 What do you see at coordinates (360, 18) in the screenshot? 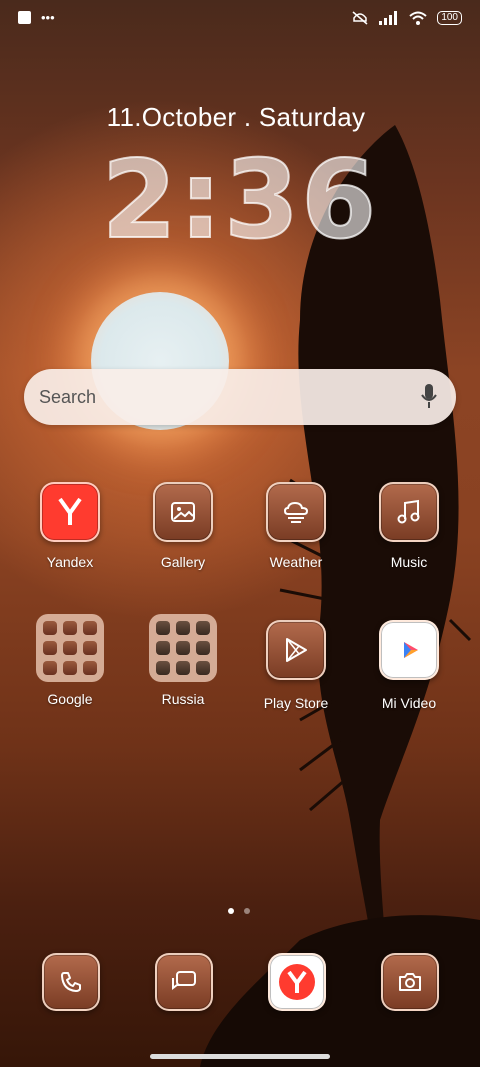
I see `muted-vibrate-icon` at bounding box center [360, 18].